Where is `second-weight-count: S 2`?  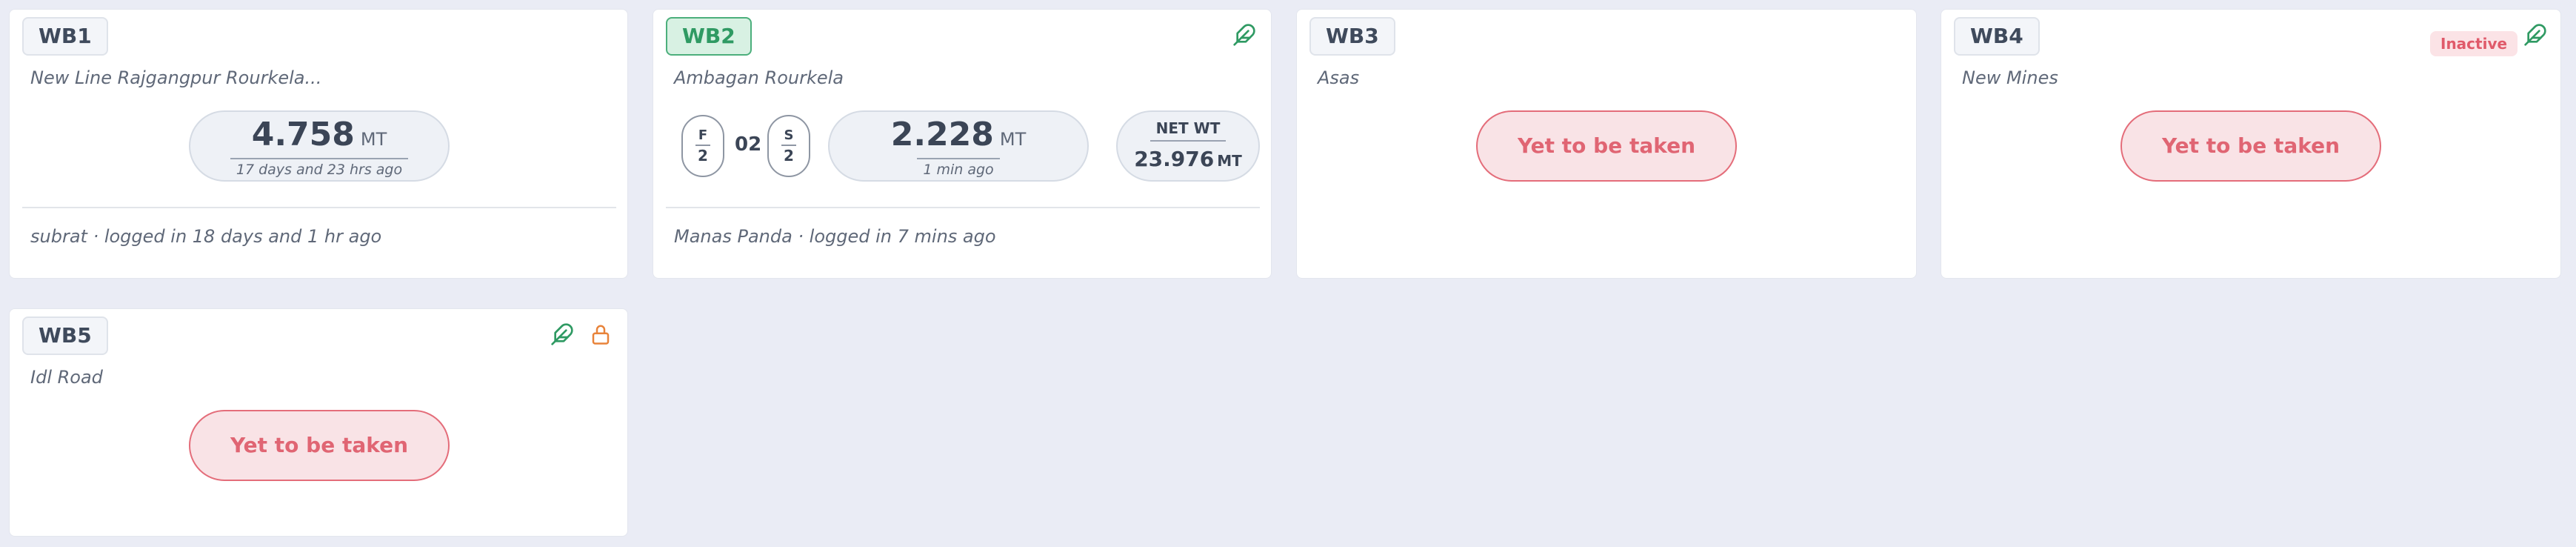
second-weight-count: S 2 is located at coordinates (788, 146).